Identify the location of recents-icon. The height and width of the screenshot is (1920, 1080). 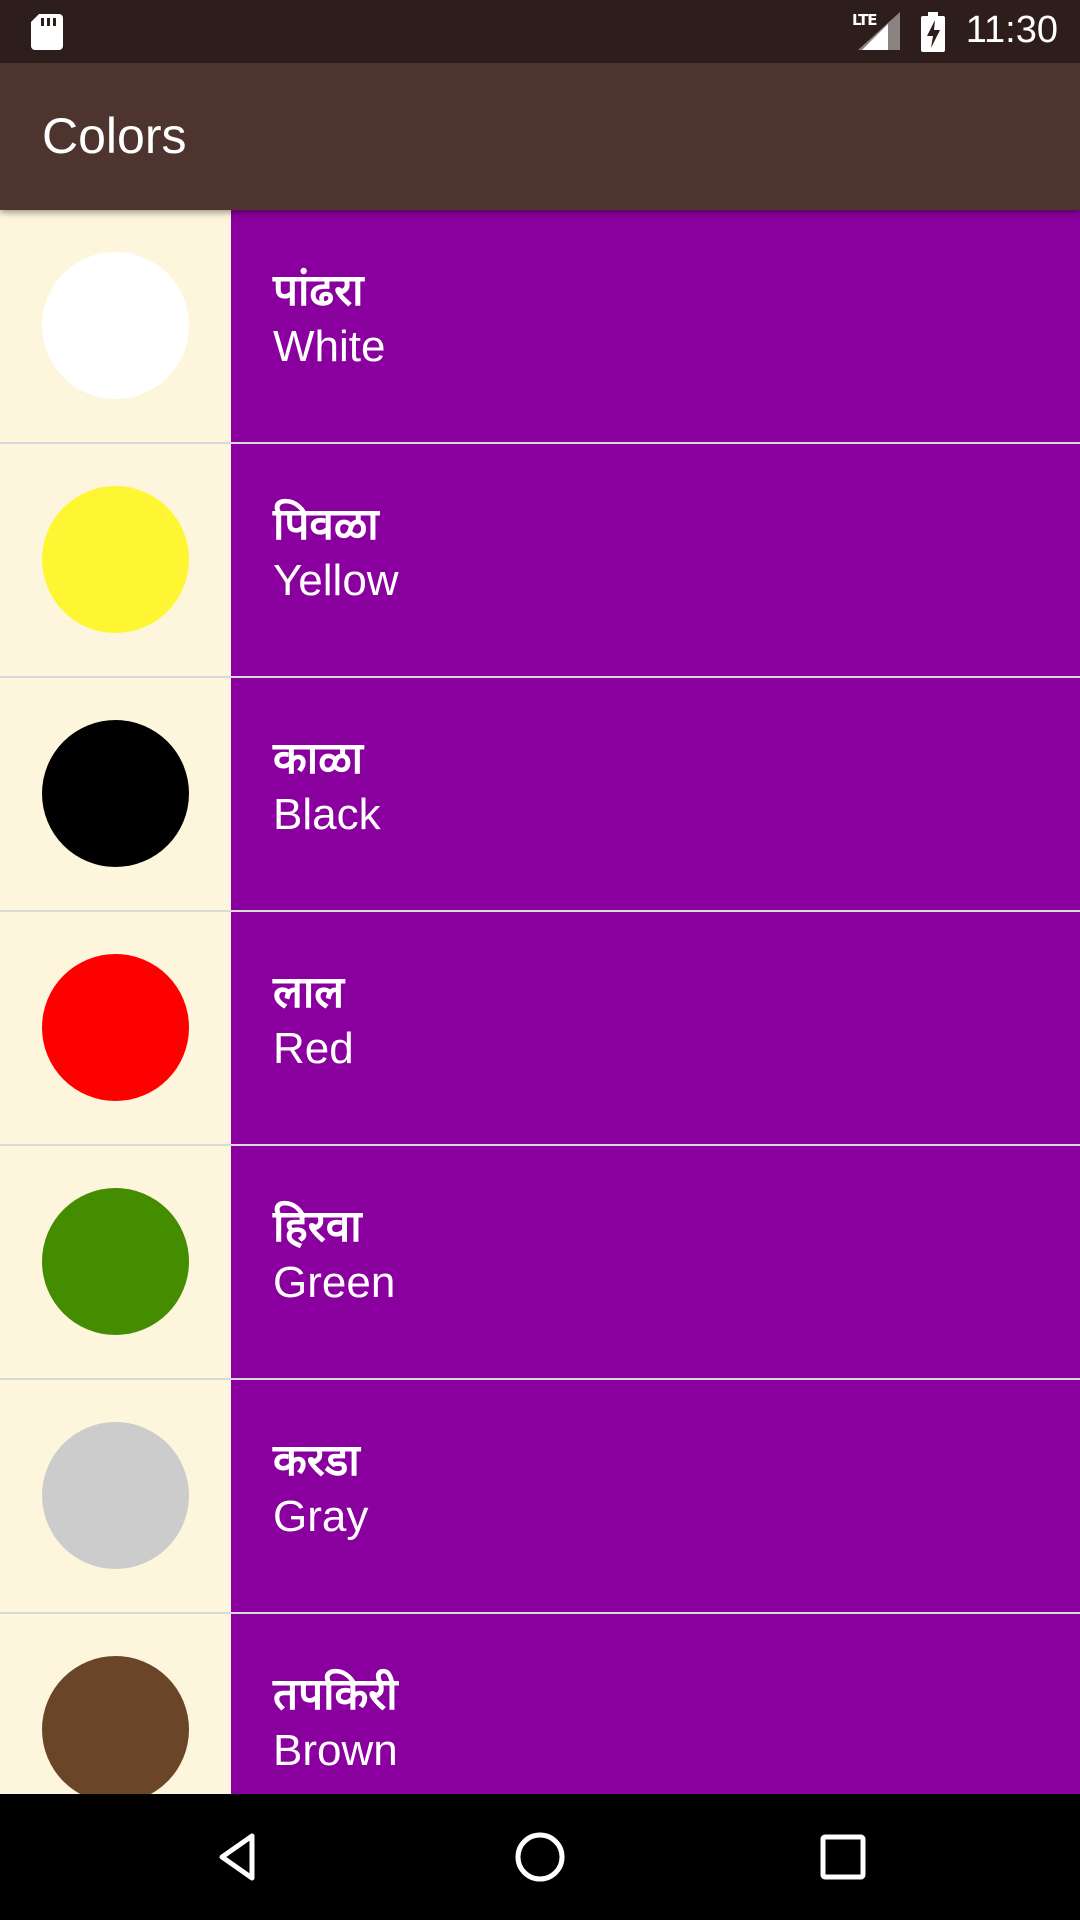
(843, 1857).